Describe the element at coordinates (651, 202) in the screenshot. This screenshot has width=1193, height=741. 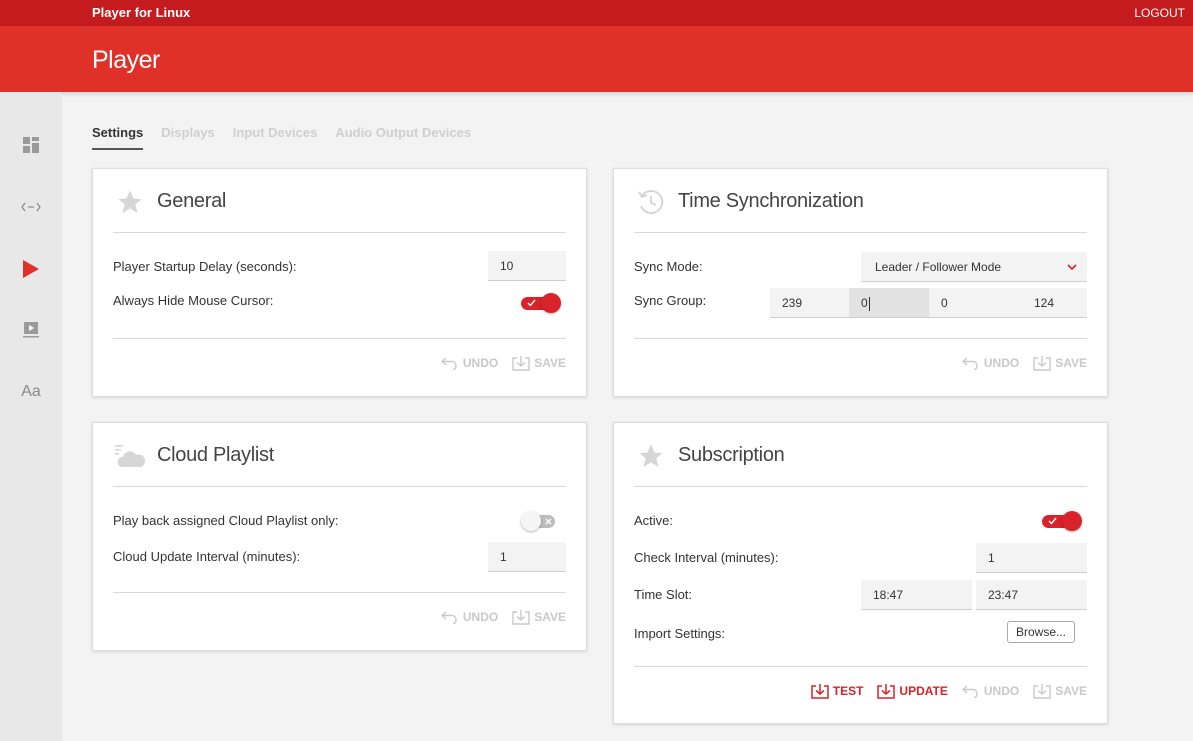
I see `history-icon` at that location.